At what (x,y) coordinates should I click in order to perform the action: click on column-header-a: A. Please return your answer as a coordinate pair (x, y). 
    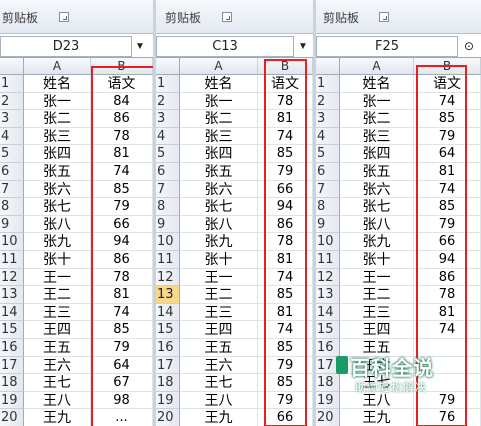
    Looking at the image, I should click on (57, 66).